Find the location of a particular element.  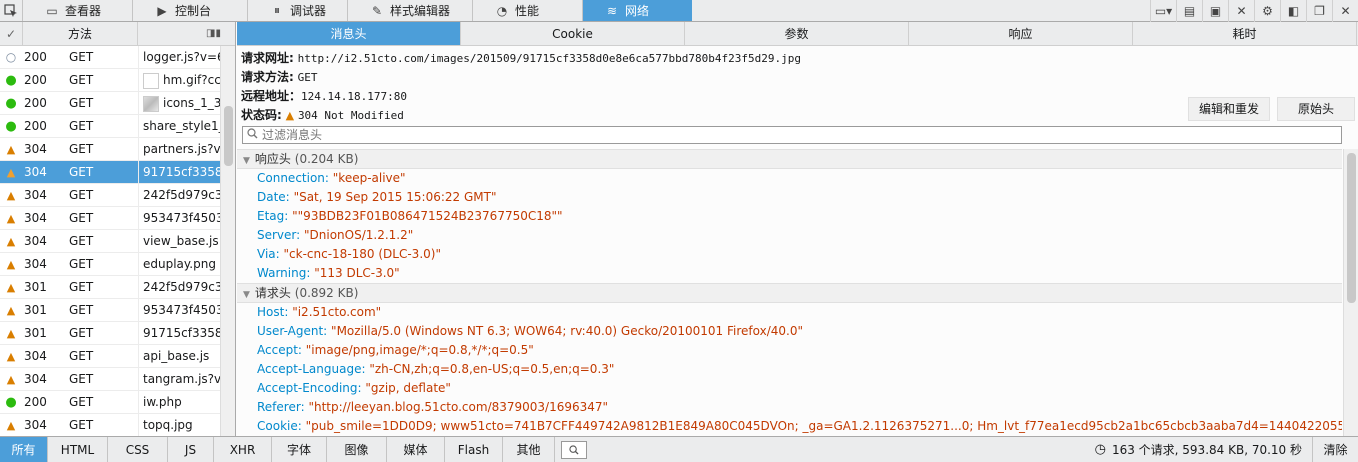

filter-3: JS is located at coordinates (191, 449).